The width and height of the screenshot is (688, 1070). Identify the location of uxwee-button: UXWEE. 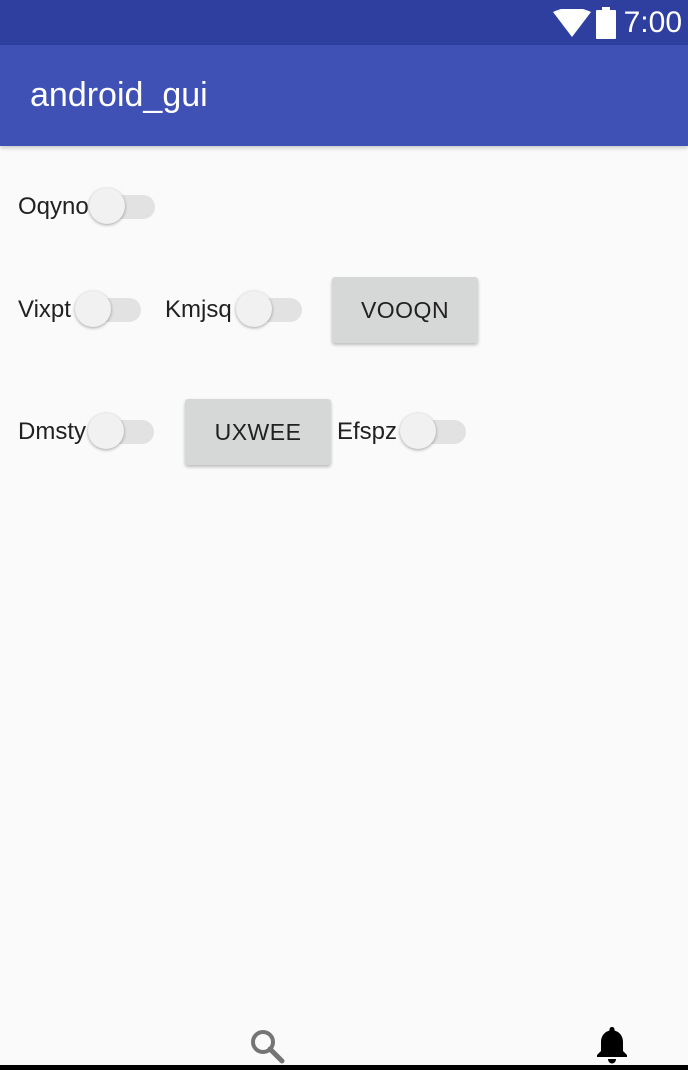
(258, 432).